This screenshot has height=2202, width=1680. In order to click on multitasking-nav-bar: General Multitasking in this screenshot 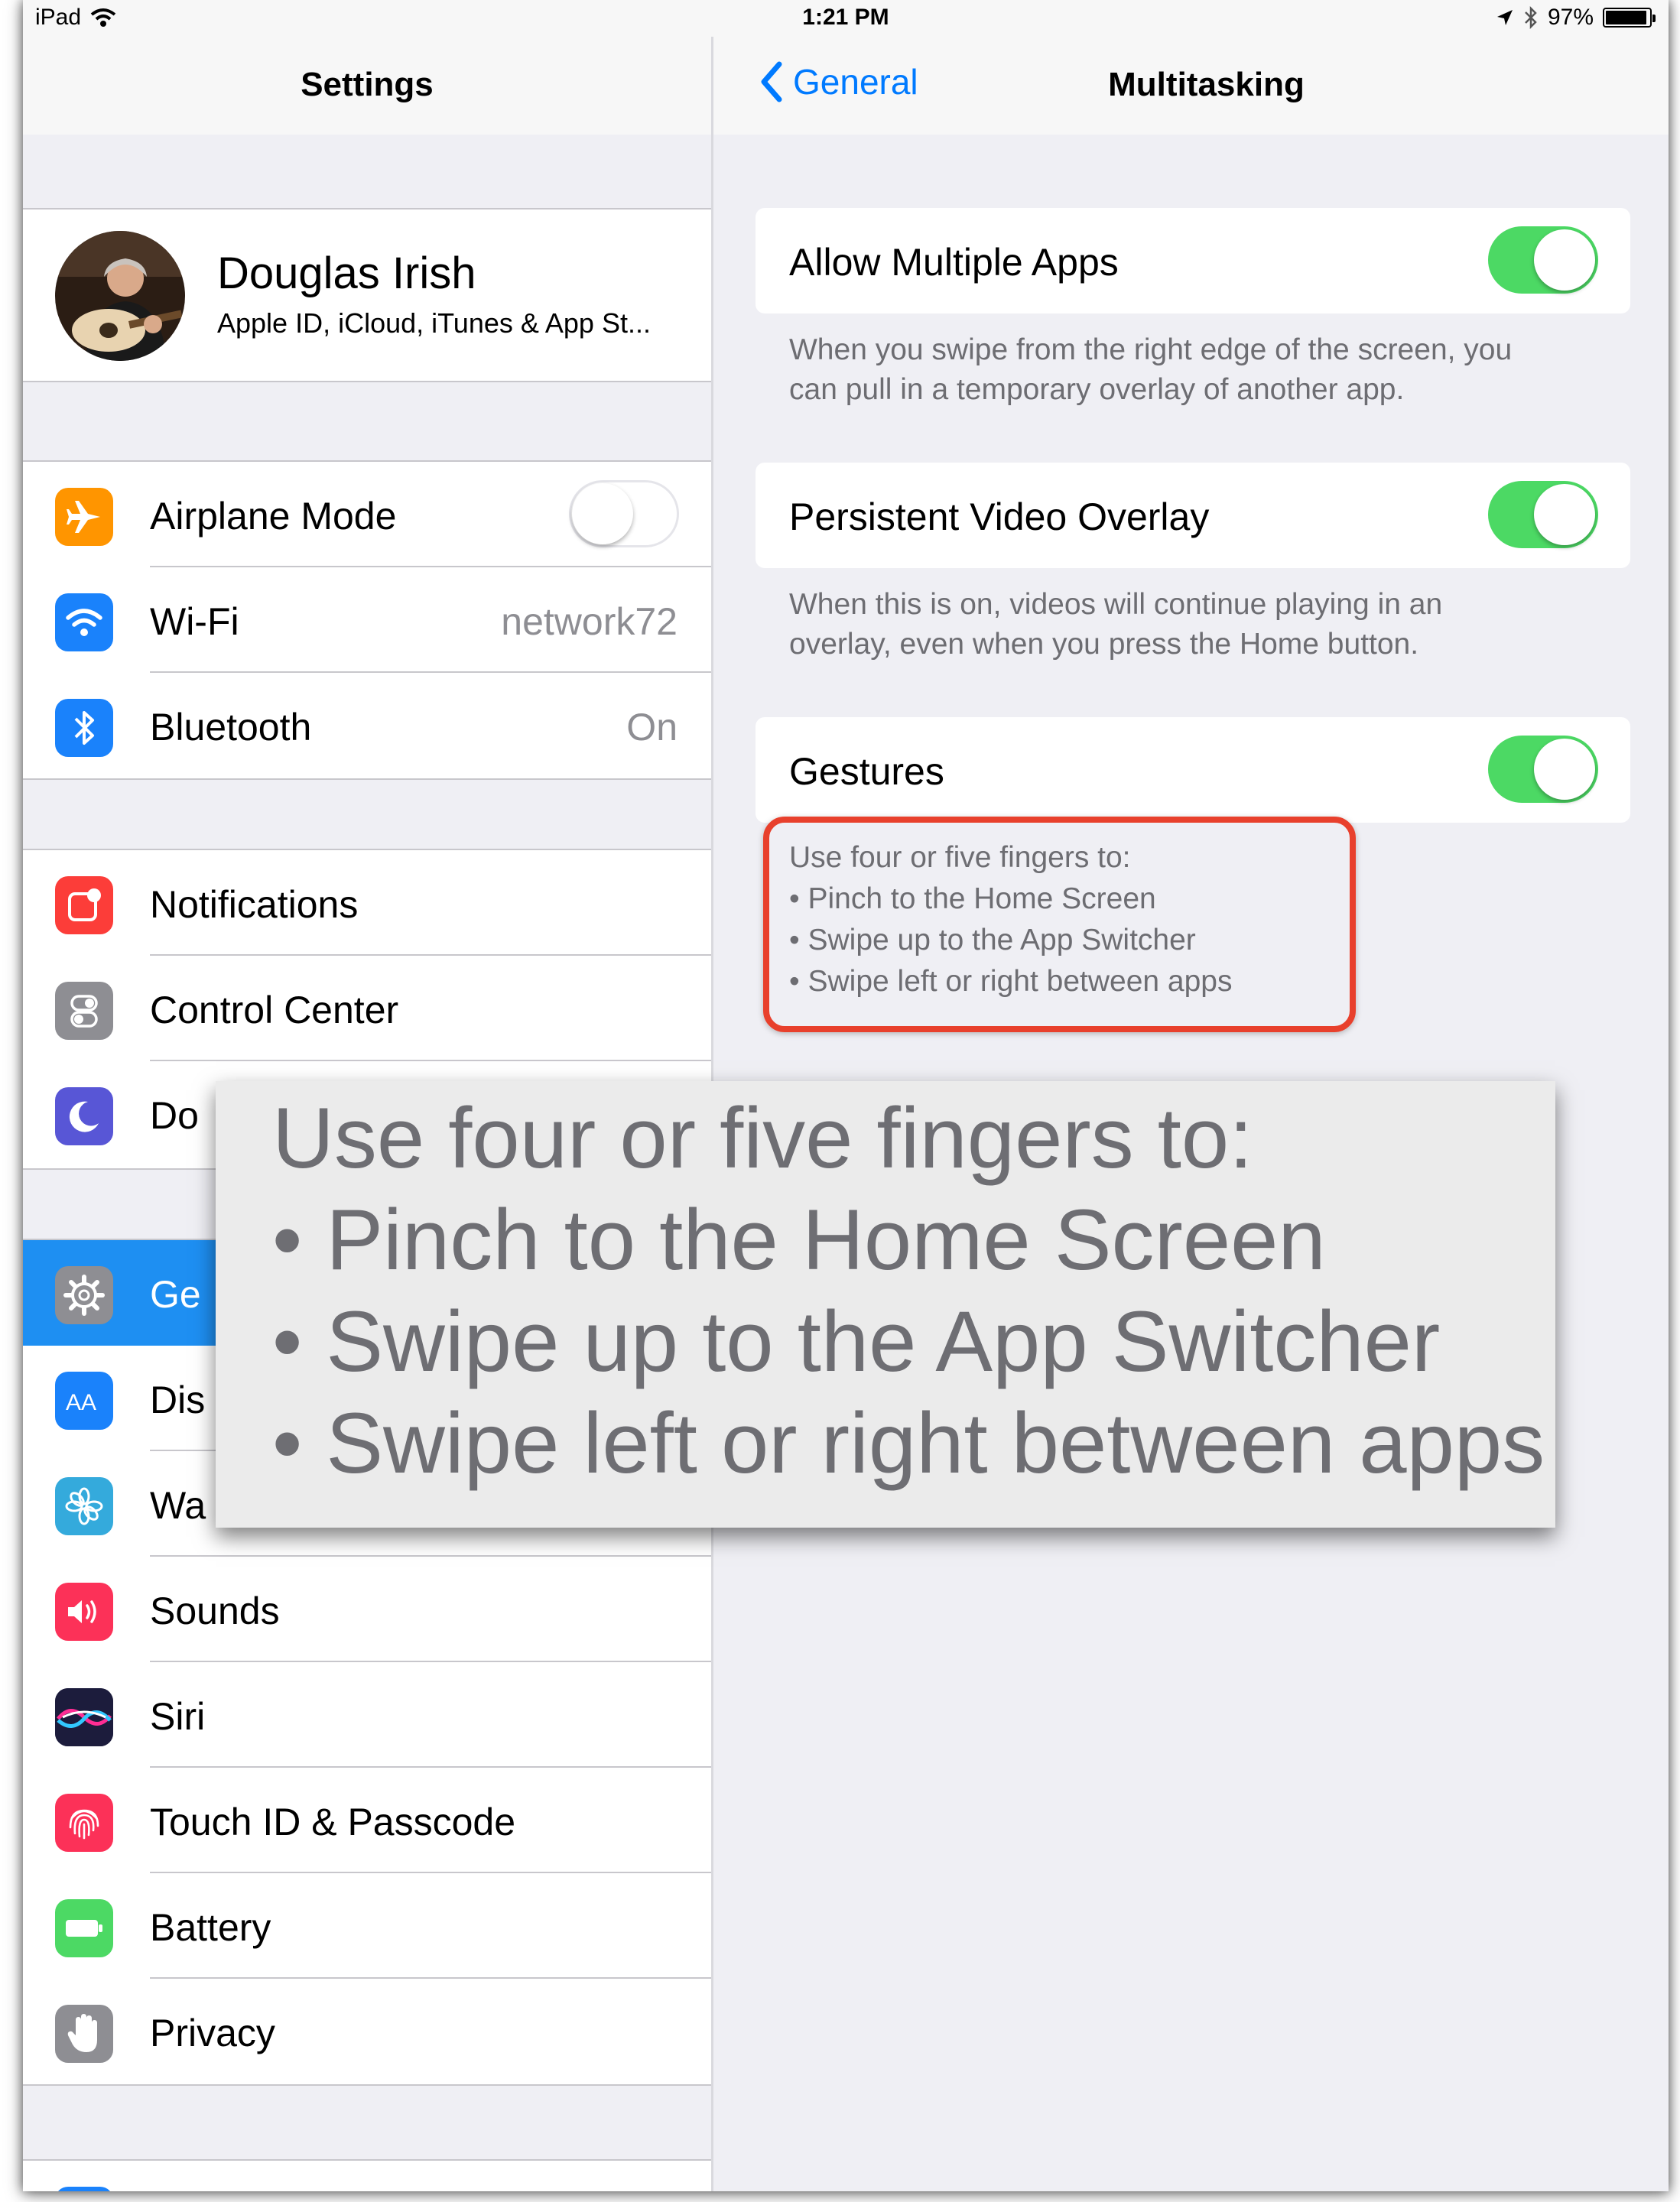, I will do `click(1191, 86)`.